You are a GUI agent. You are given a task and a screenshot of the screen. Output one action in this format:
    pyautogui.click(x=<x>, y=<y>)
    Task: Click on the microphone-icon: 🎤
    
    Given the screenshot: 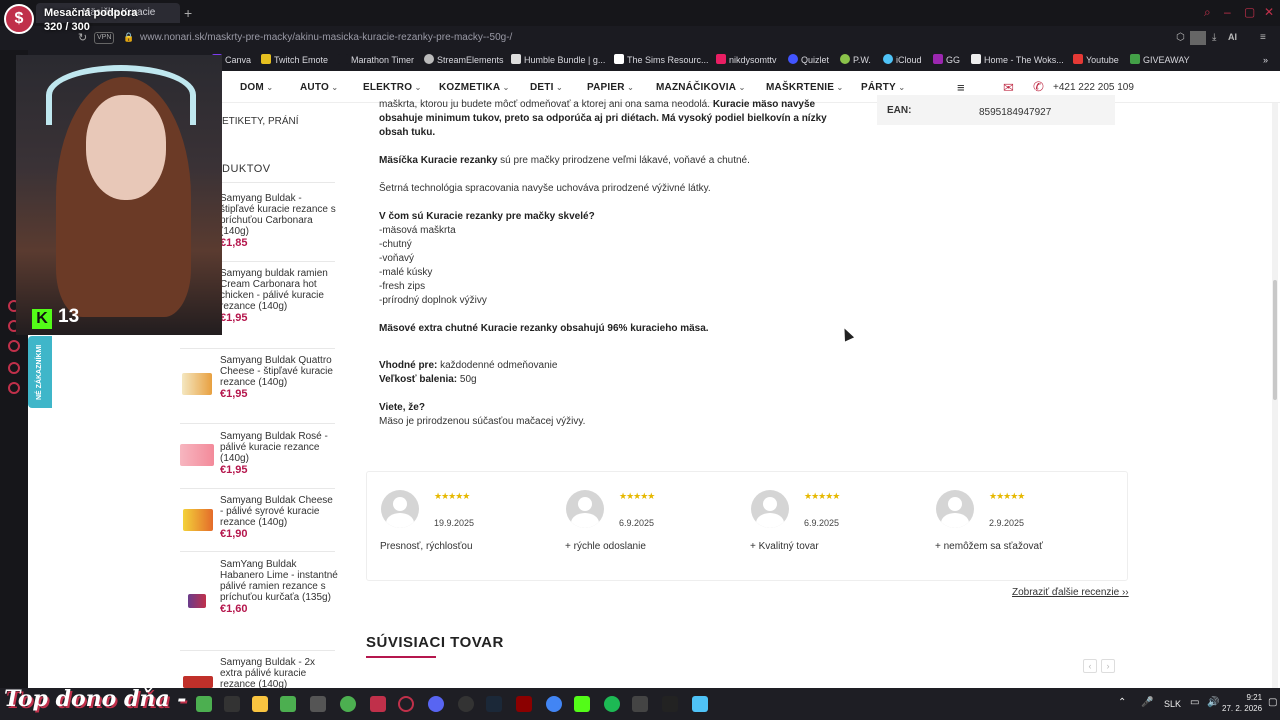 What is the action you would take?
    pyautogui.click(x=1147, y=702)
    